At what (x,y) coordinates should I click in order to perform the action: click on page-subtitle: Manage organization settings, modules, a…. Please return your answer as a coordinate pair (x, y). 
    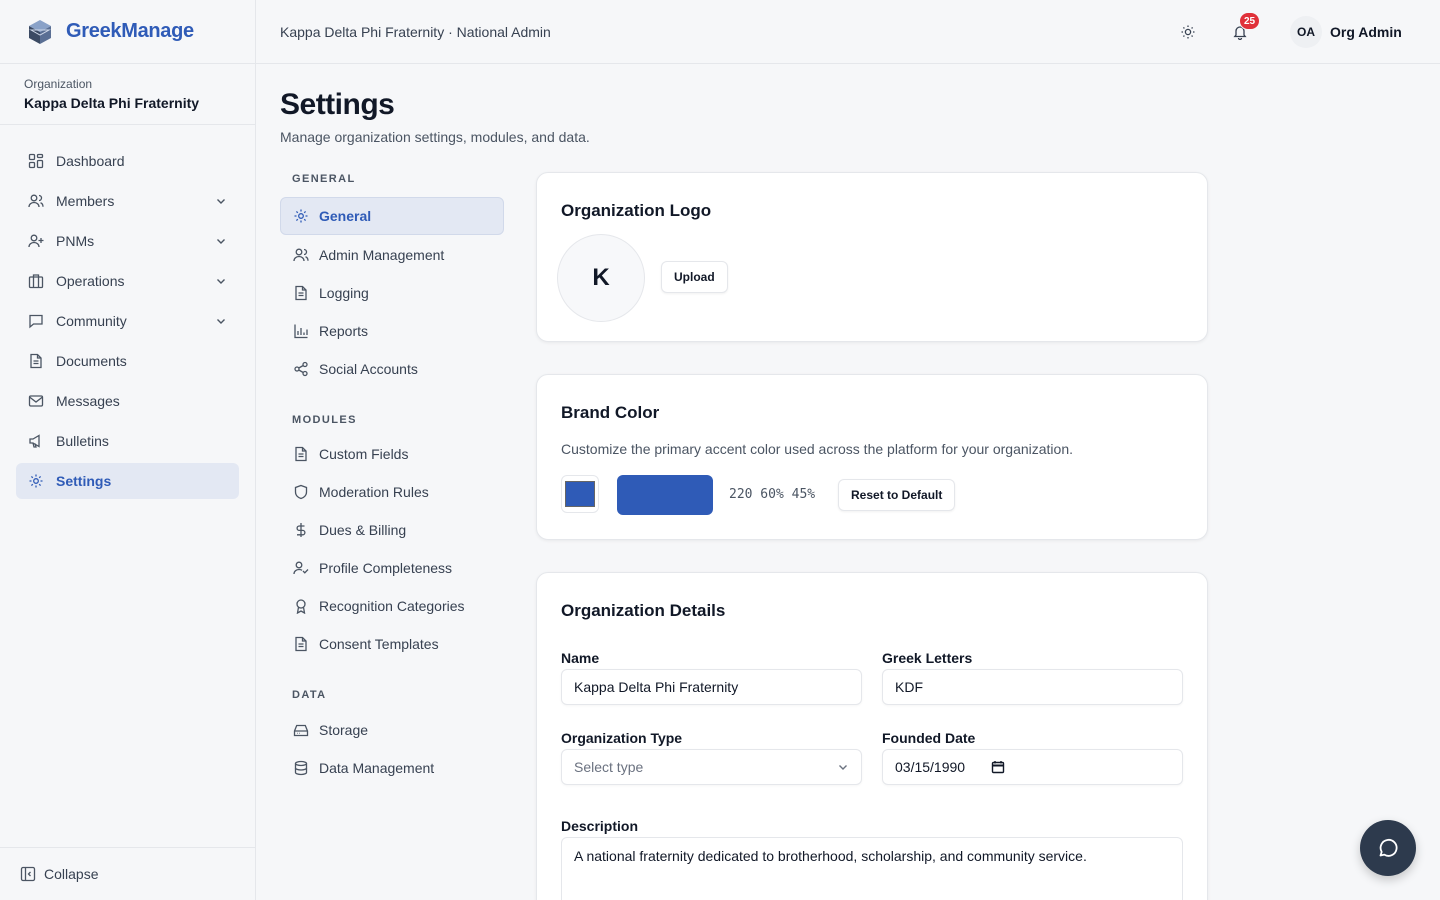
    Looking at the image, I should click on (435, 137).